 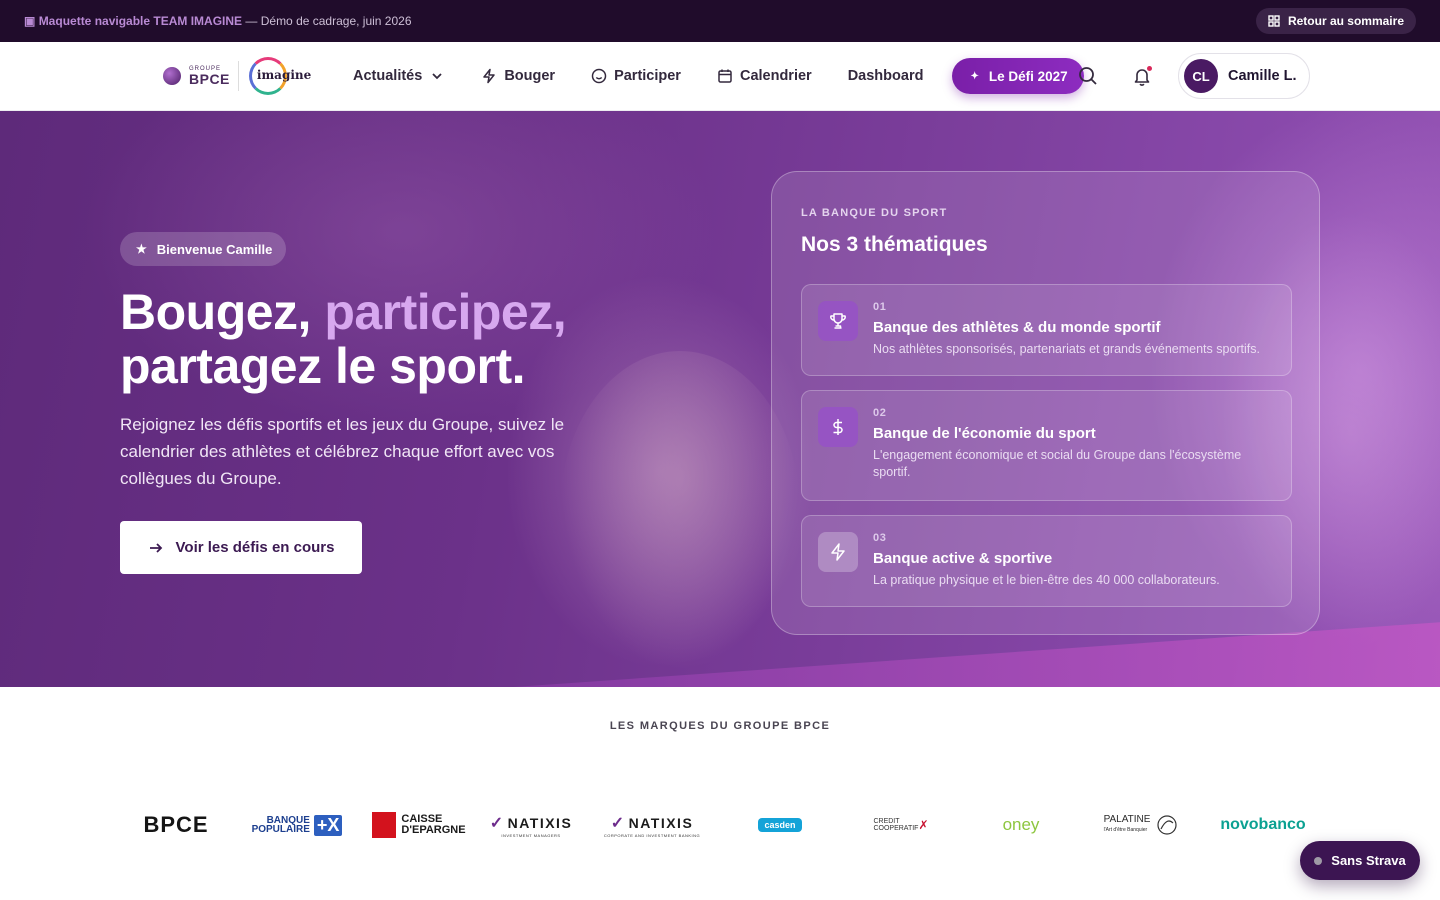 What do you see at coordinates (647, 76) in the screenshot?
I see `nav-item-label: Participer` at bounding box center [647, 76].